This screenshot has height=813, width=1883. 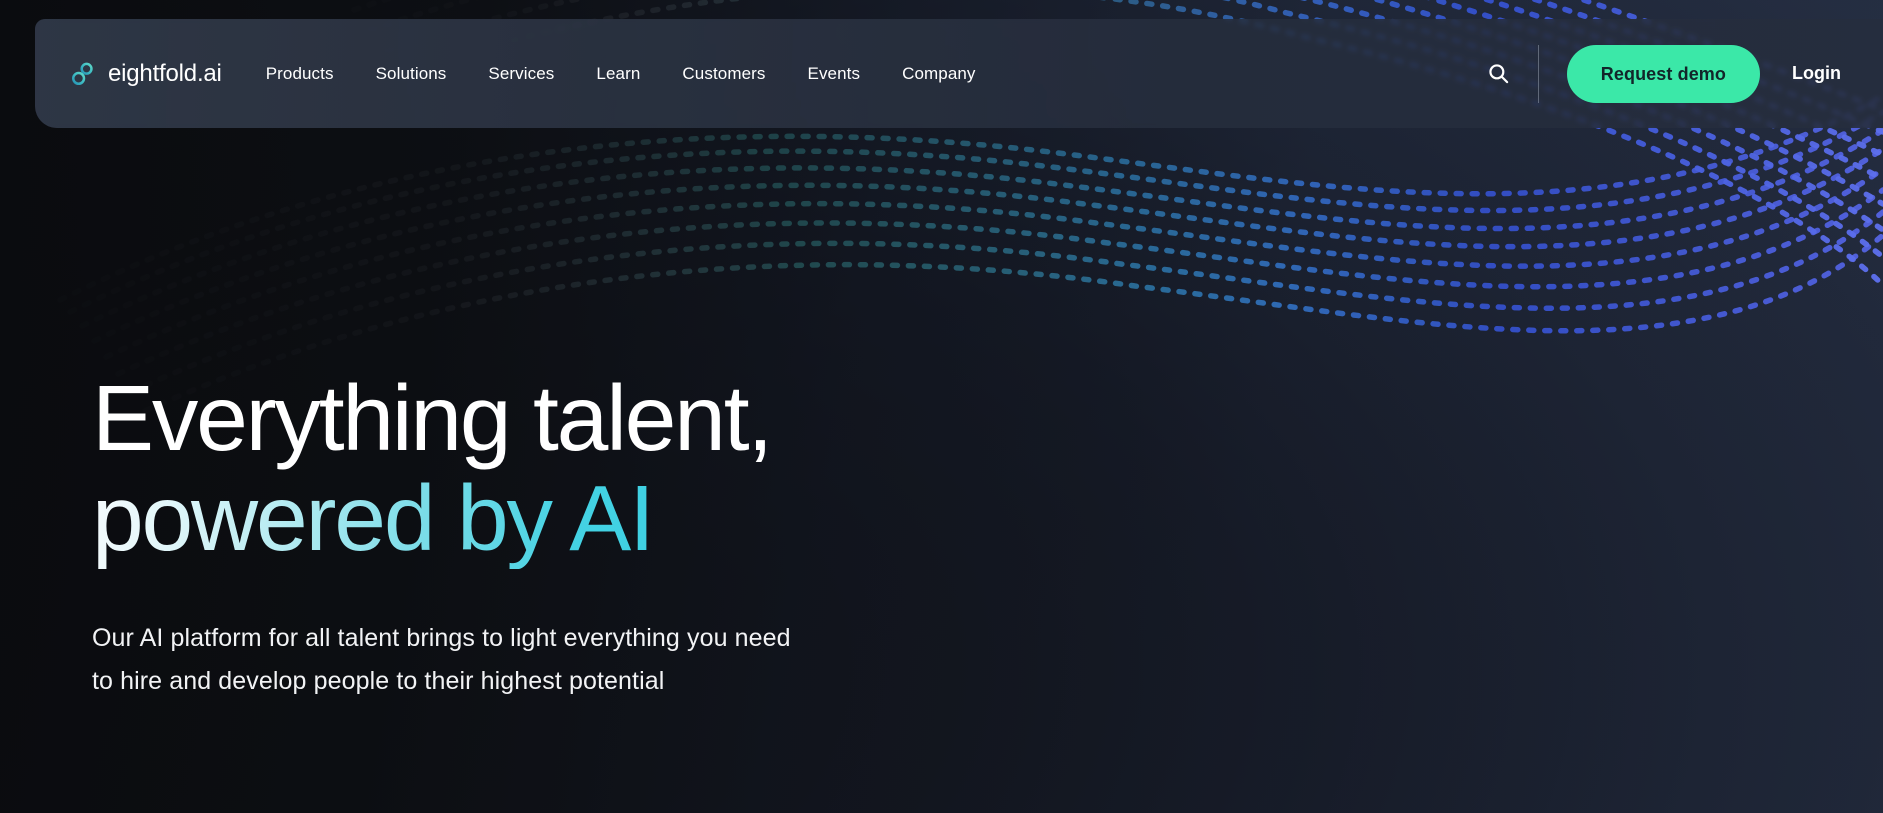 I want to click on brand-logo: eightfold.ai, so click(x=146, y=74).